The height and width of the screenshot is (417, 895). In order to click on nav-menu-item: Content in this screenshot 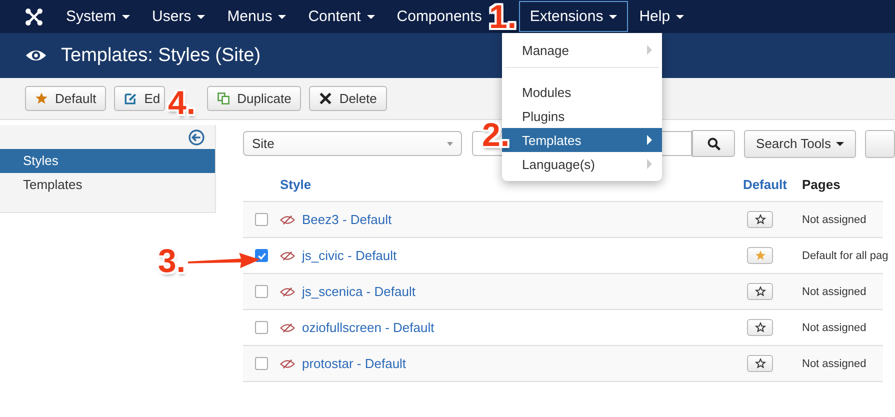, I will do `click(341, 16)`.